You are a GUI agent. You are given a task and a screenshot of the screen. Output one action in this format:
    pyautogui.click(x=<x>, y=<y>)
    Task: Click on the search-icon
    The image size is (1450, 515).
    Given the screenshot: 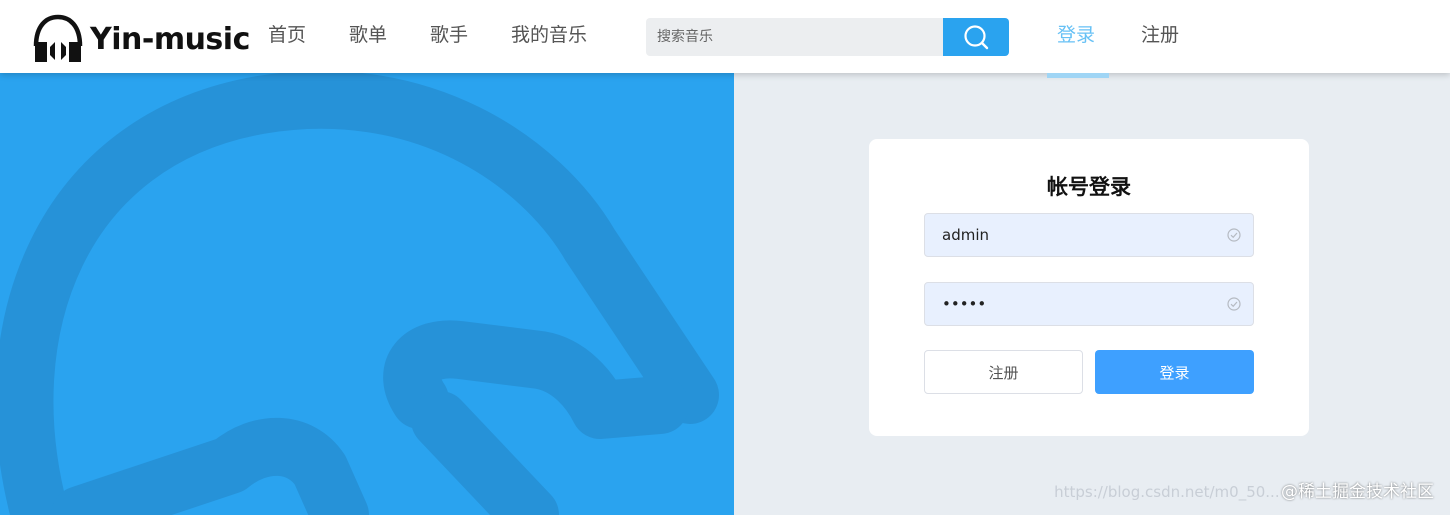 What is the action you would take?
    pyautogui.click(x=976, y=37)
    